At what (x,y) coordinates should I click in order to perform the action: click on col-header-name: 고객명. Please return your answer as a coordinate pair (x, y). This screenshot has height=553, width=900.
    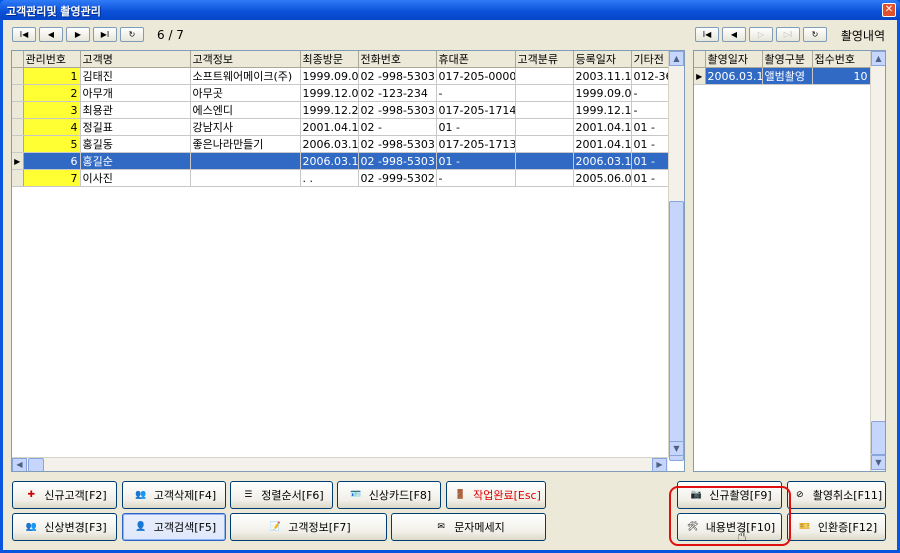
    Looking at the image, I should click on (135, 59).